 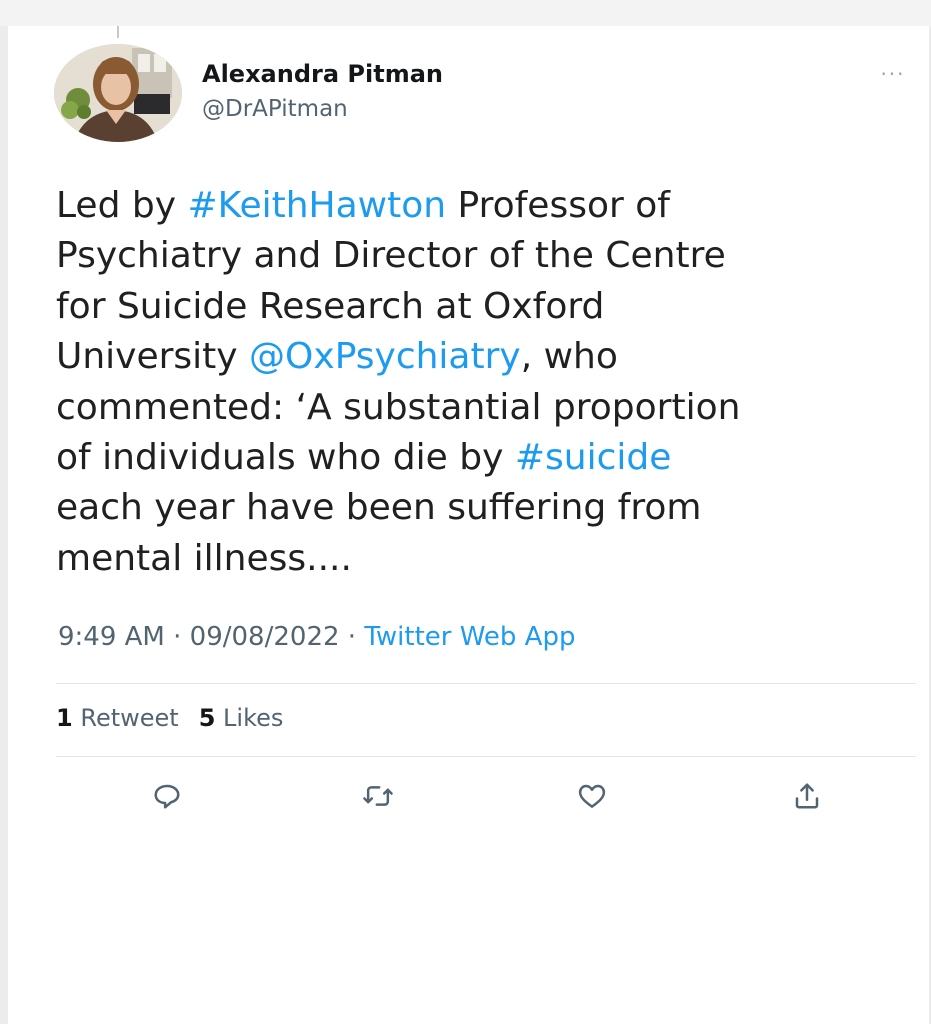 I want to click on tweet-text-segment: each year have been suffering from, so click(x=379, y=508).